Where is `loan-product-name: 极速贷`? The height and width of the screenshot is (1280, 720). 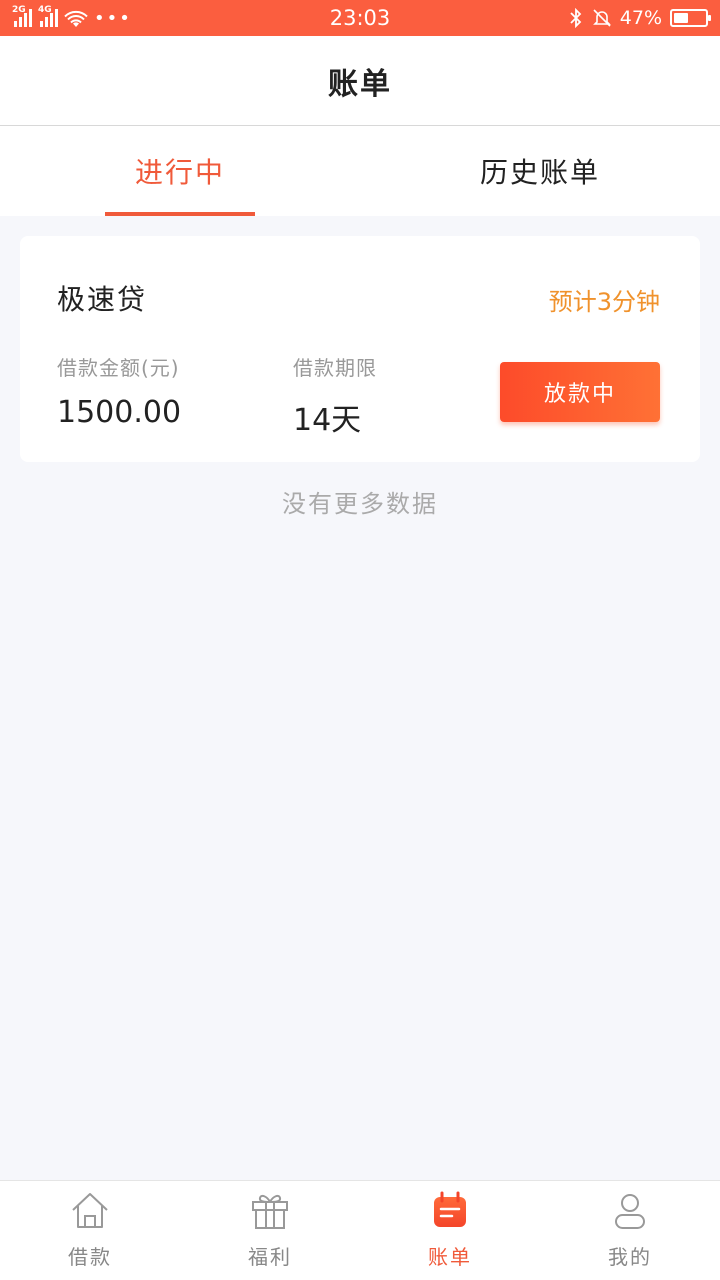
loan-product-name: 极速贷 is located at coordinates (102, 299).